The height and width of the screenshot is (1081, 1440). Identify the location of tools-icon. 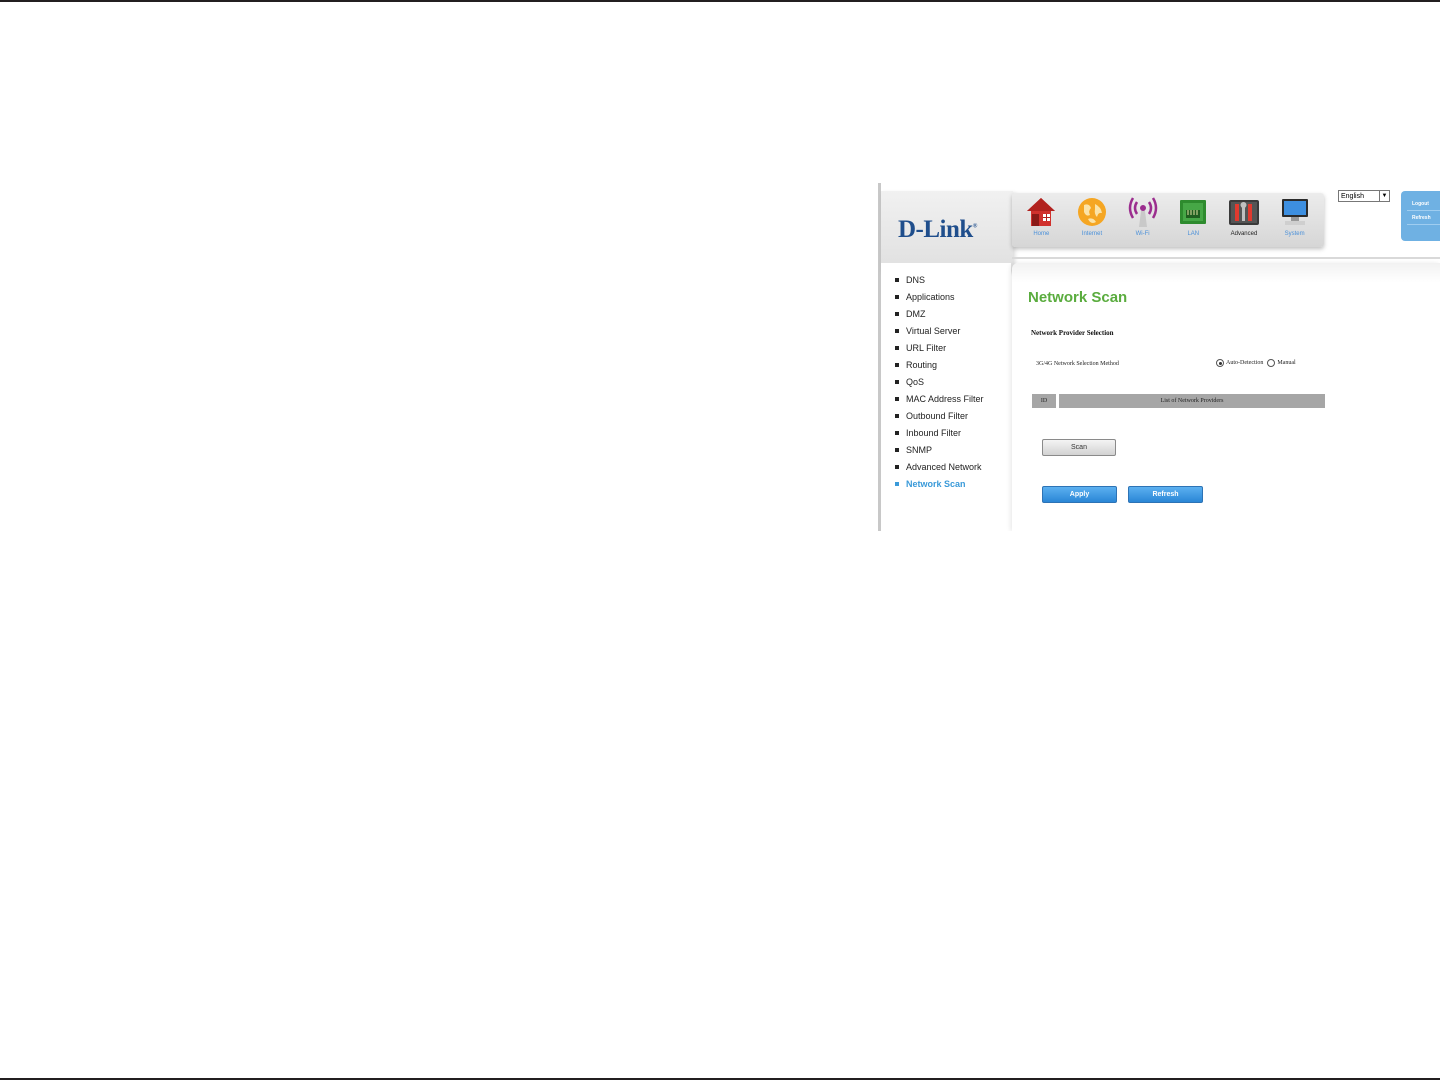
(1244, 212).